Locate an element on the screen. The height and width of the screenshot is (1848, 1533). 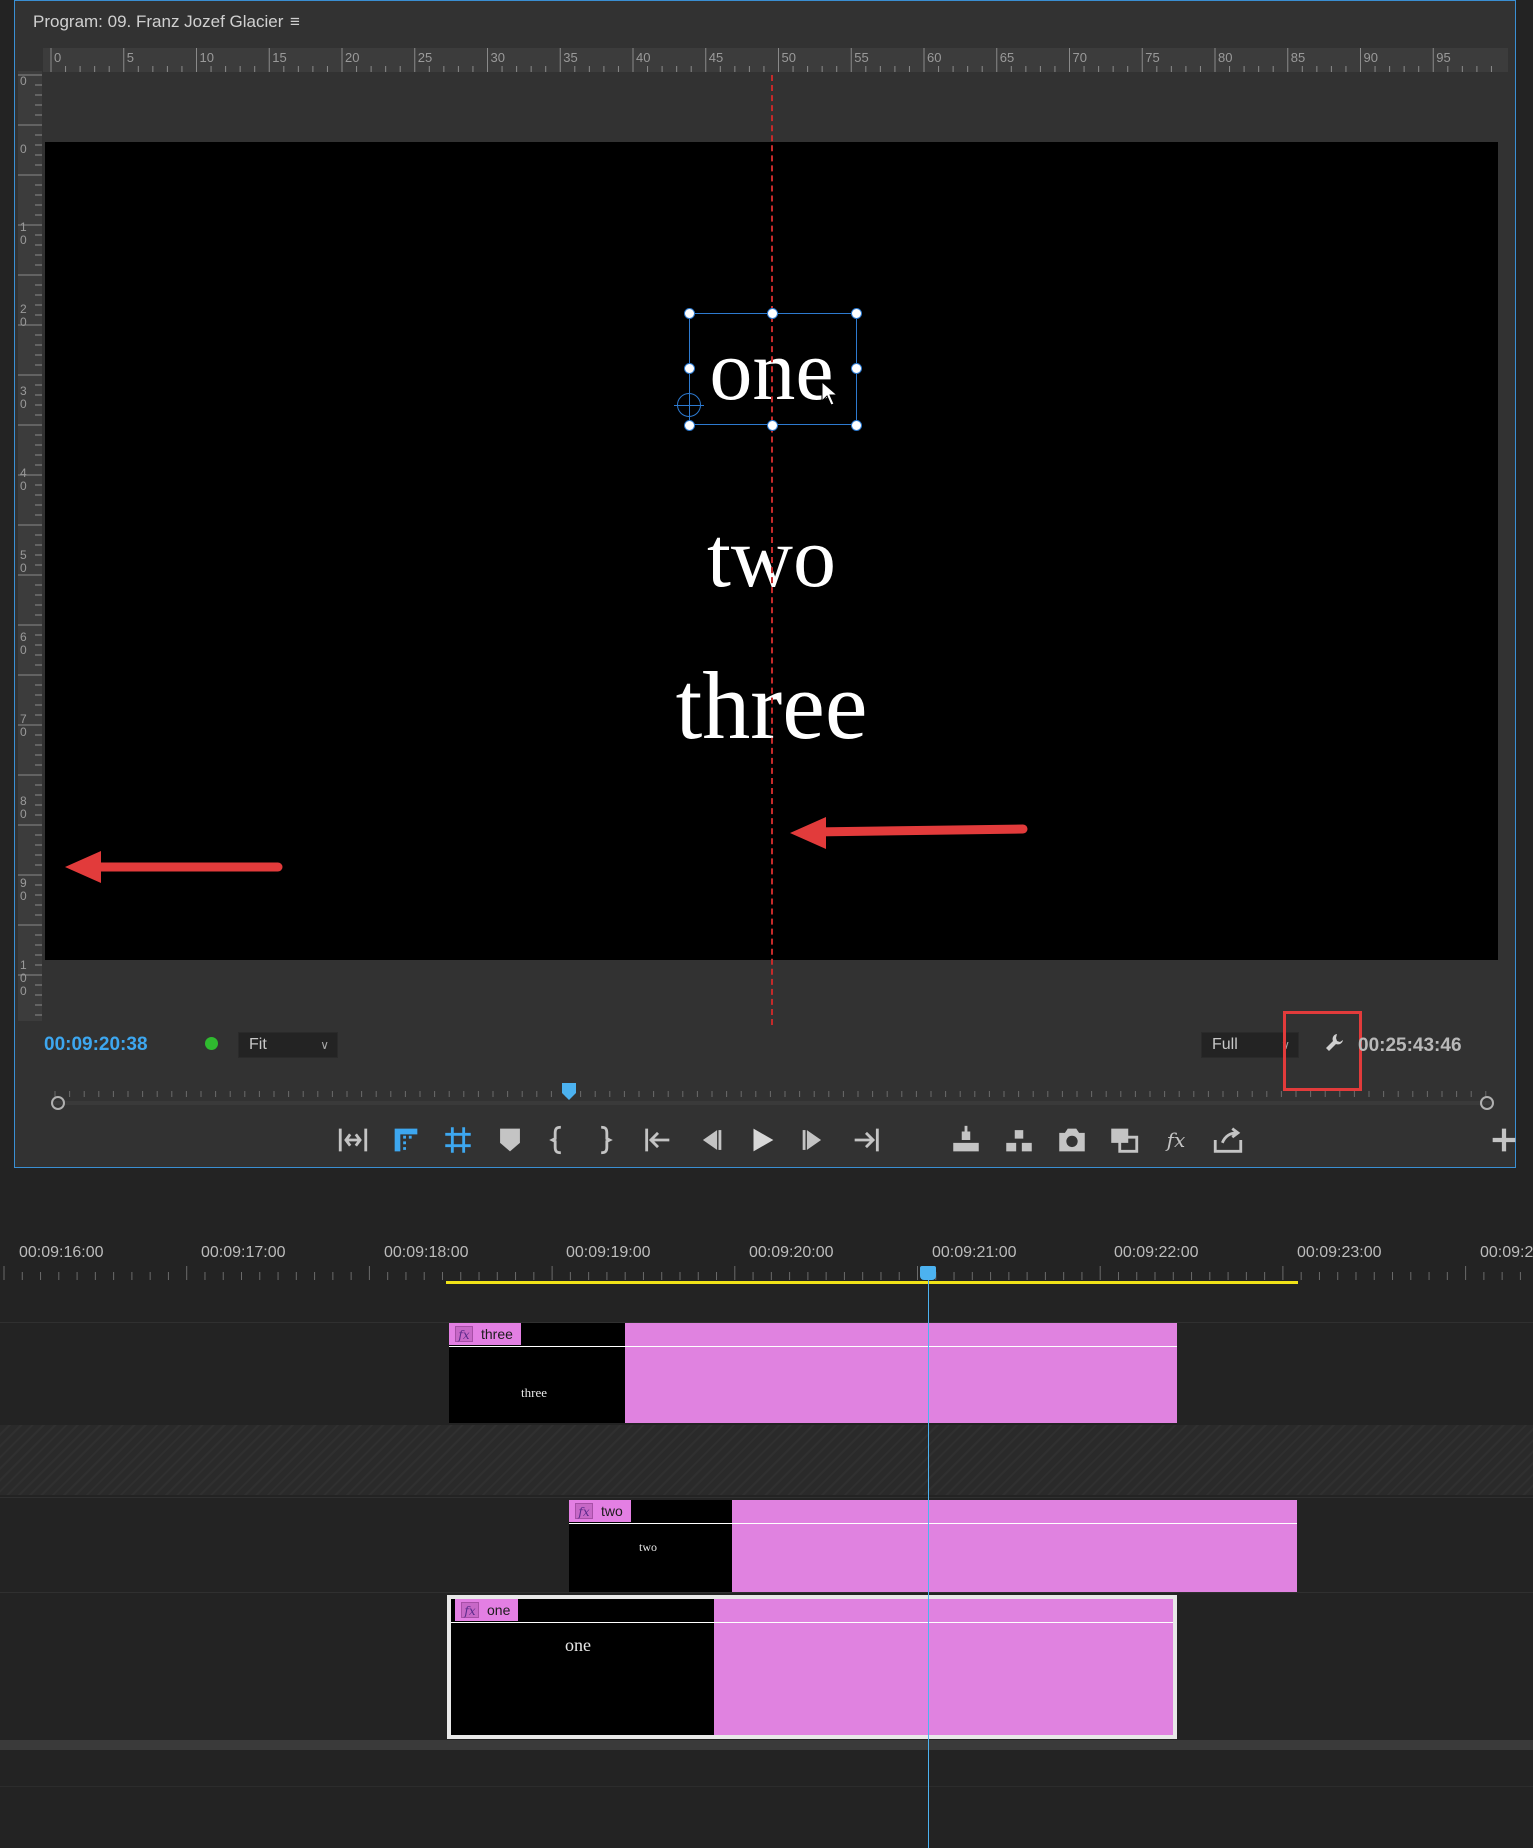
playhead-marker-monitor is located at coordinates (569, 1091).